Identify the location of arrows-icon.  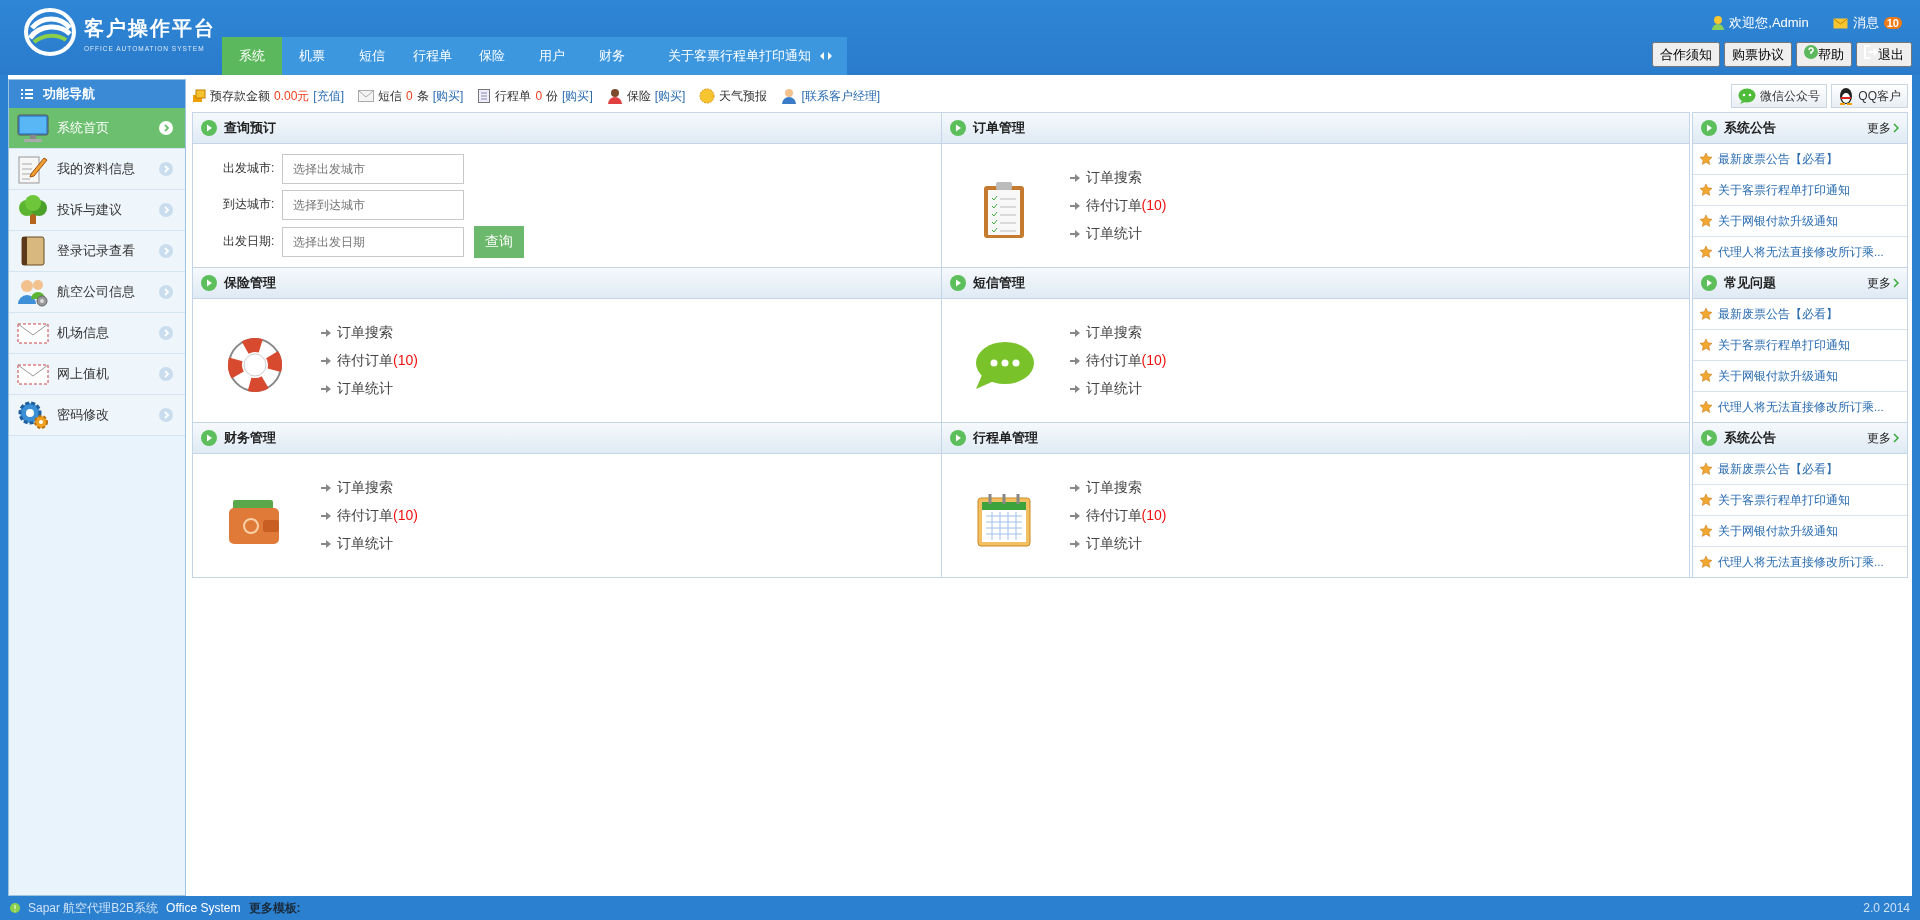
(826, 56).